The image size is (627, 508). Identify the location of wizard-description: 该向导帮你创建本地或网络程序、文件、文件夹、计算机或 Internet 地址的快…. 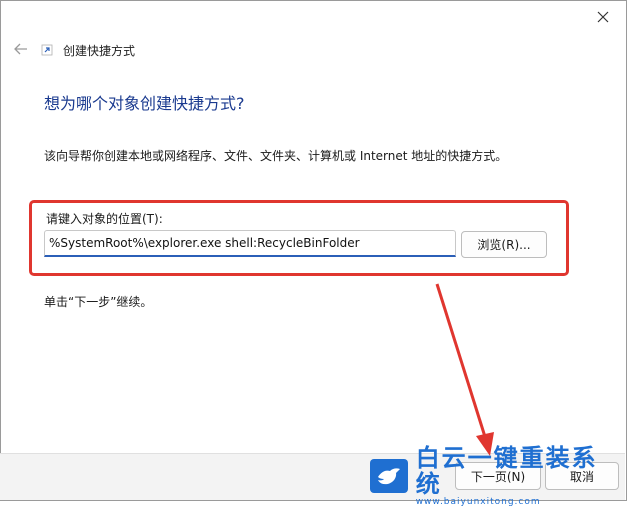
(276, 156).